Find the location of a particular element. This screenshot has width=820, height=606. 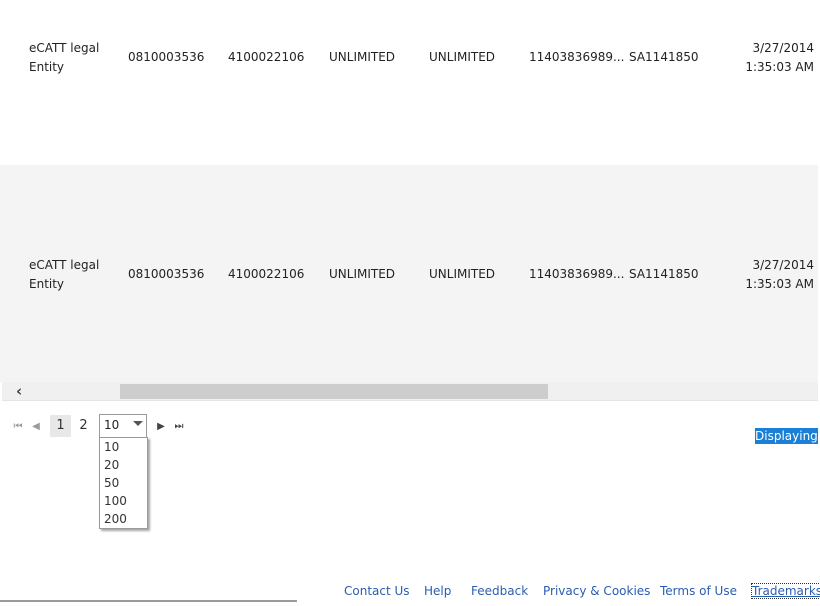

horizontal-scrollbar: ‹ is located at coordinates (410, 391).